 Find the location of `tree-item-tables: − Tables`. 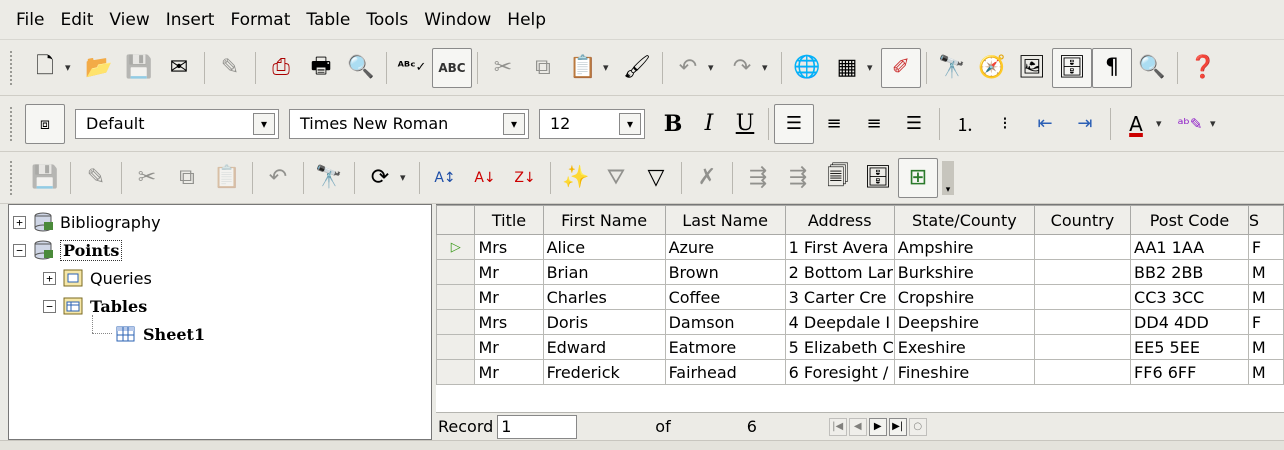

tree-item-tables: − Tables is located at coordinates (95, 306).